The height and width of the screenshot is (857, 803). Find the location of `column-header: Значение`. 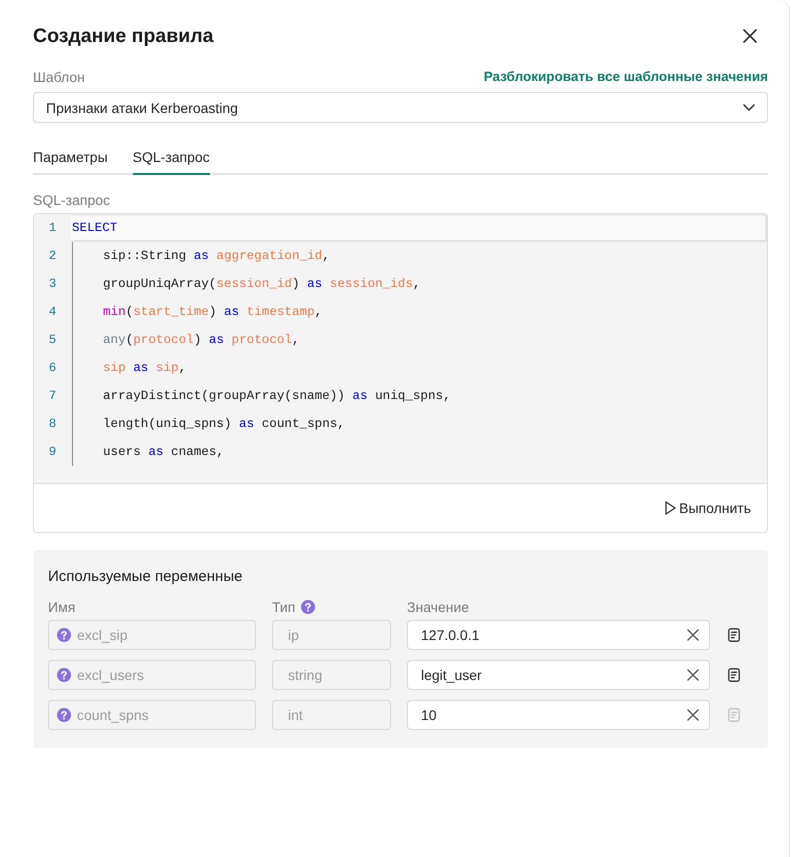

column-header: Значение is located at coordinates (438, 607).